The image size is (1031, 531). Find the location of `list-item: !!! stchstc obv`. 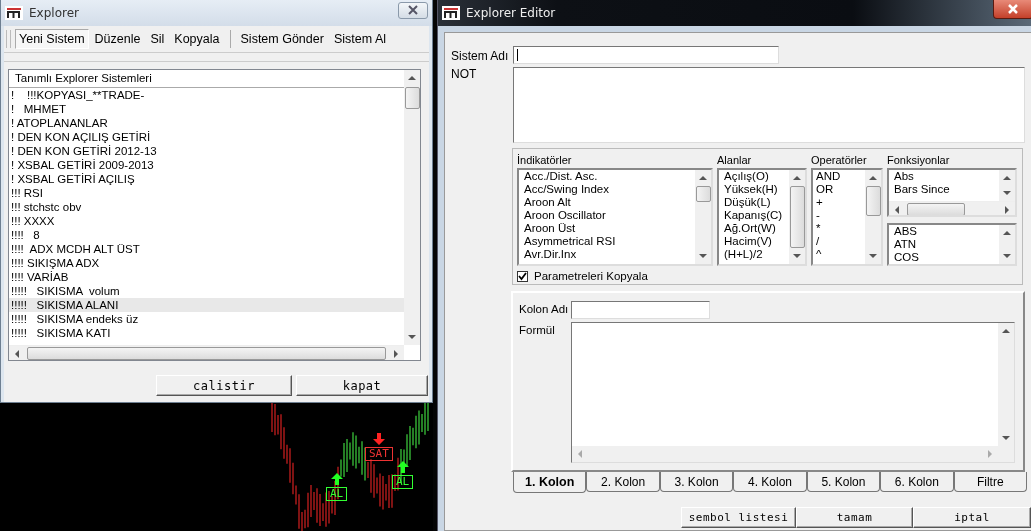

list-item: !!! stchstc obv is located at coordinates (206, 207).